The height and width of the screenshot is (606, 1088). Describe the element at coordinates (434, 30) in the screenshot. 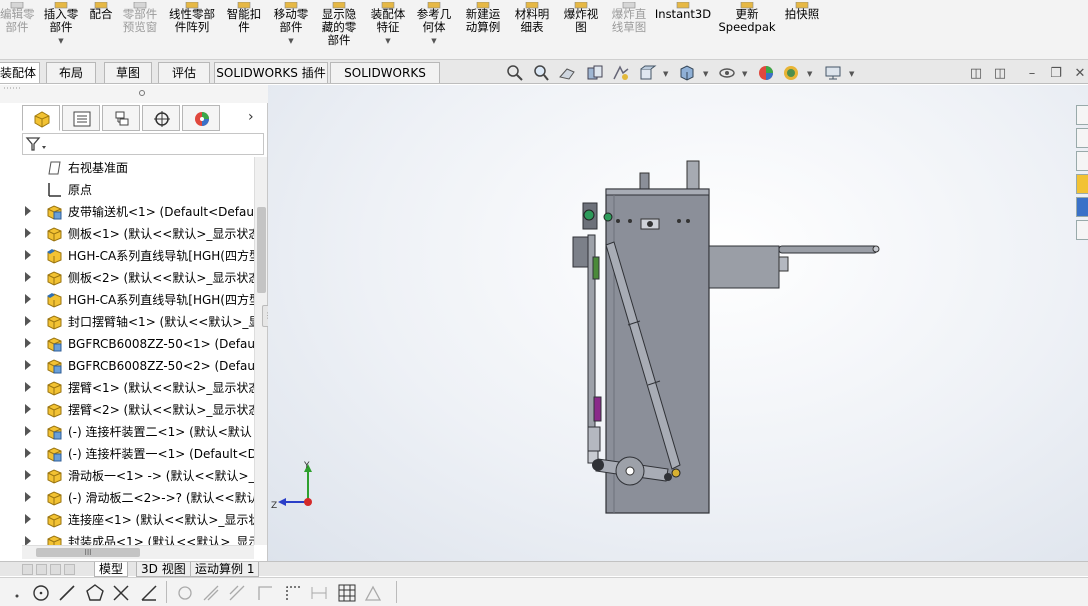

I see `ribbon-button: 参考几 何体 ▼` at that location.